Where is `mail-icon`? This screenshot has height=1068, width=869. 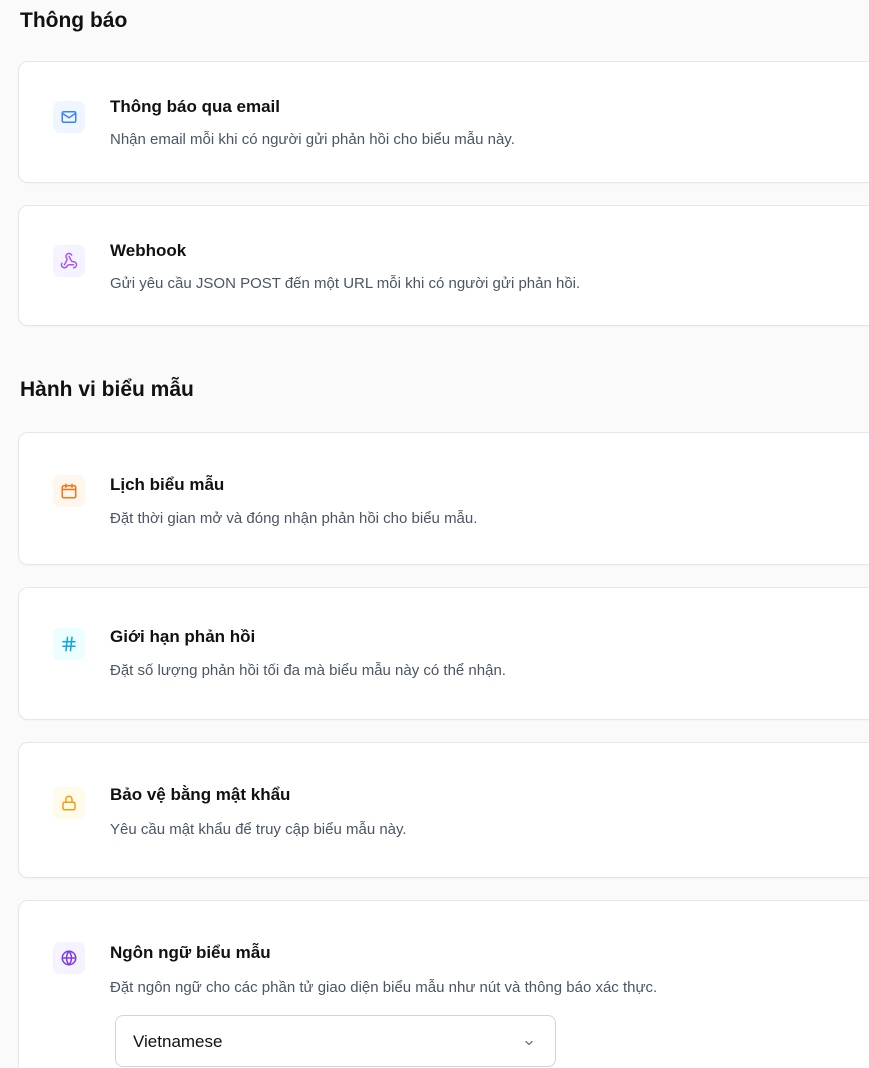
mail-icon is located at coordinates (69, 117).